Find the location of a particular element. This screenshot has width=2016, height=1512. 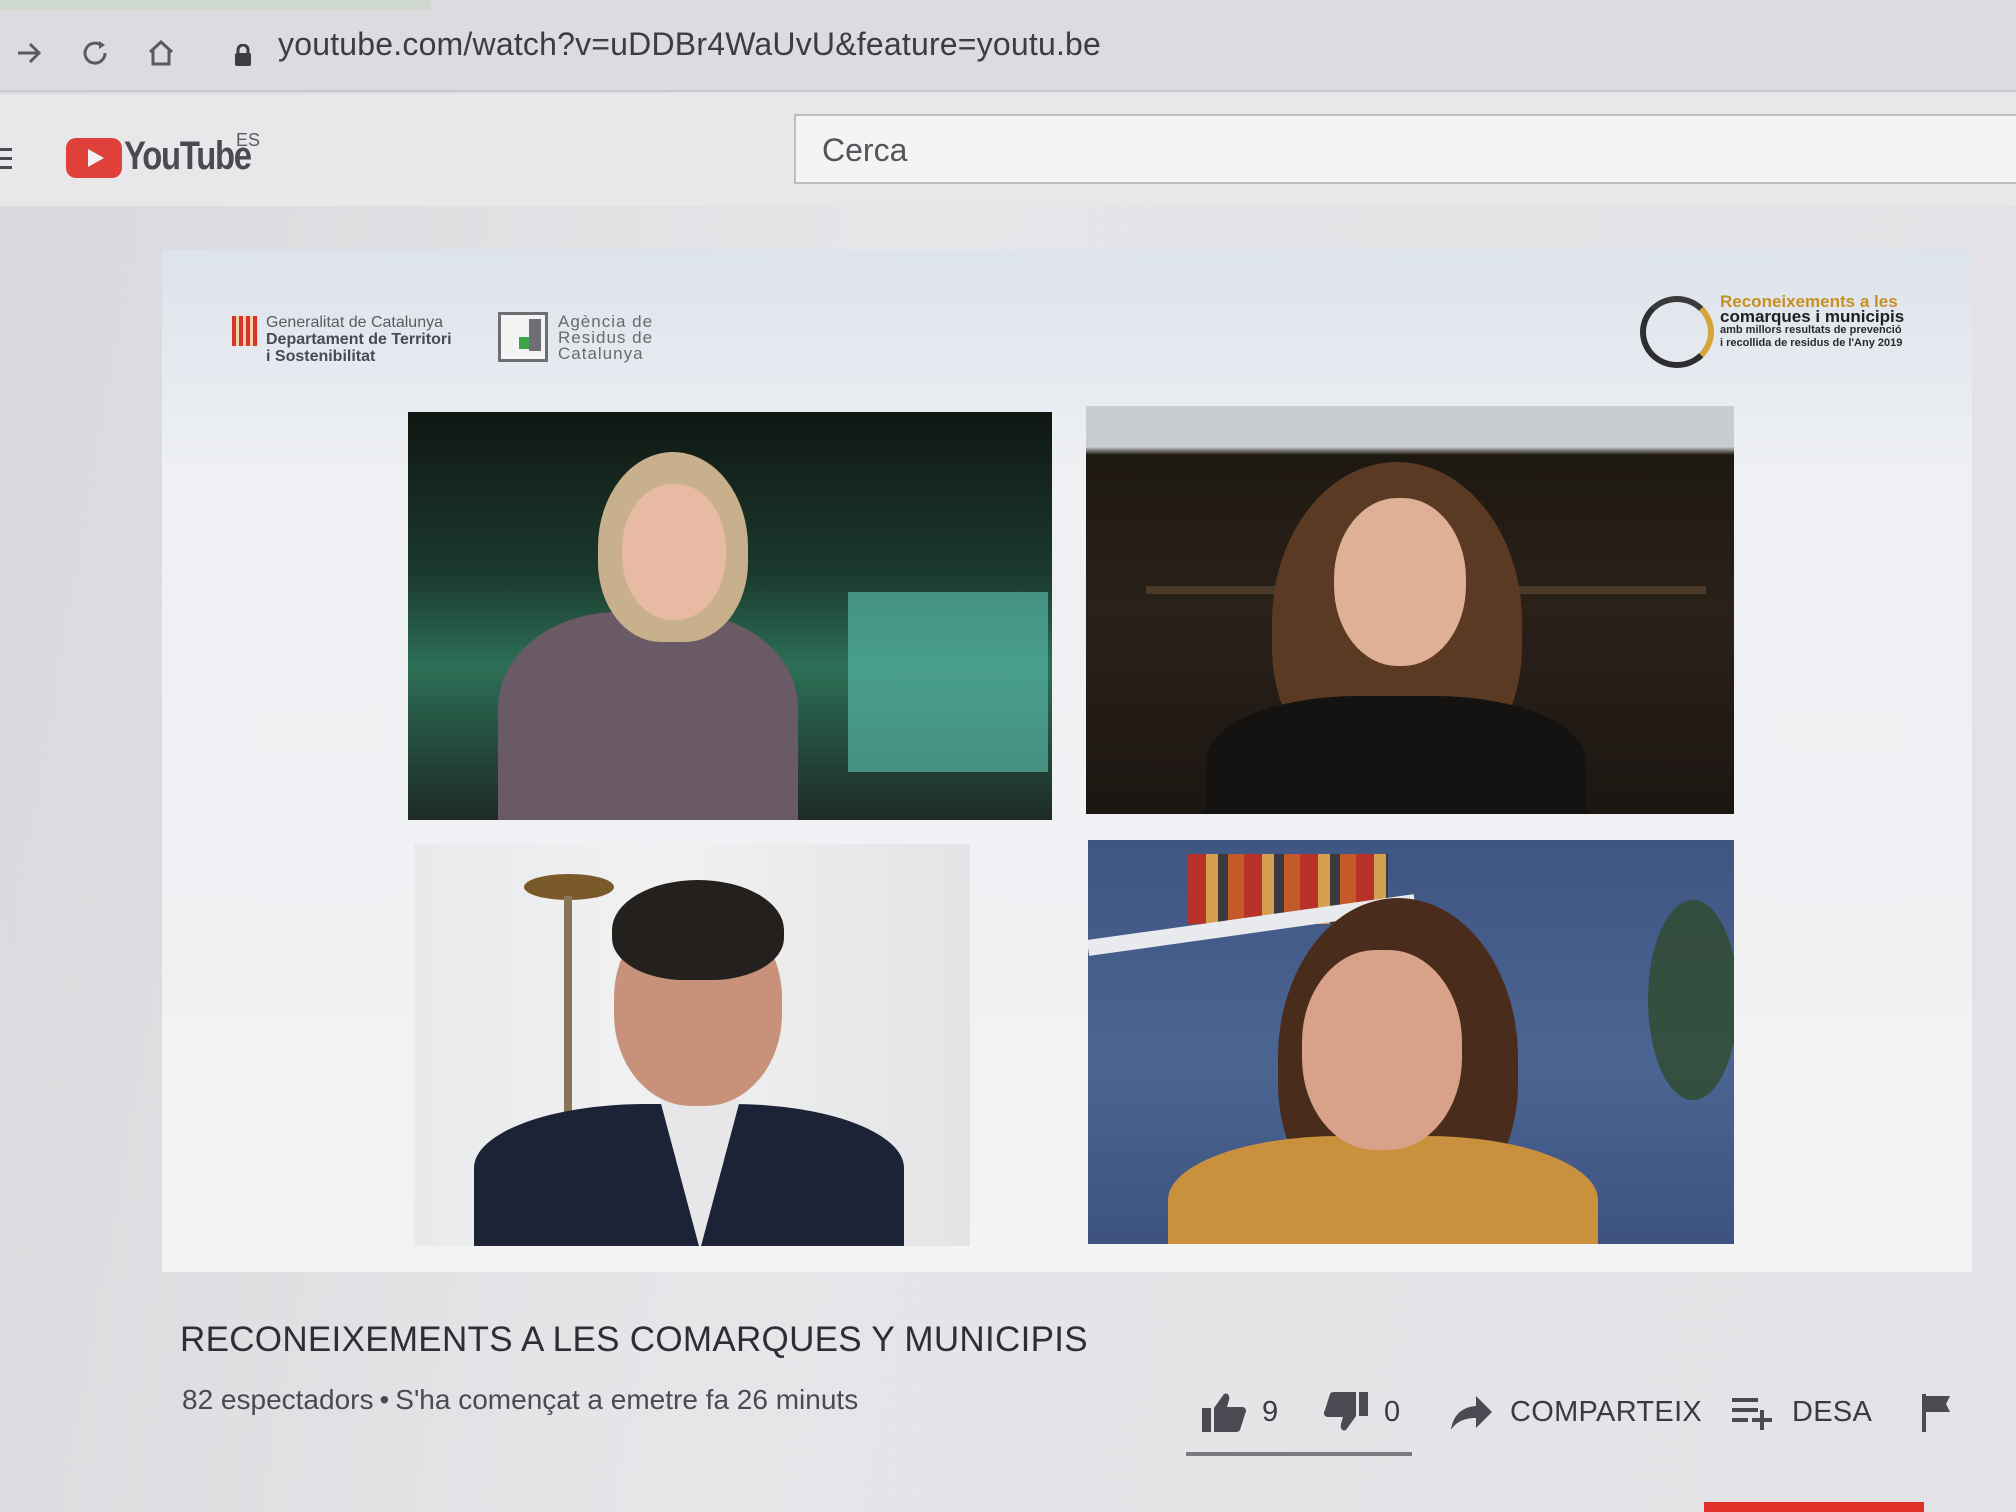

youtube-logo-icon is located at coordinates (94, 158).